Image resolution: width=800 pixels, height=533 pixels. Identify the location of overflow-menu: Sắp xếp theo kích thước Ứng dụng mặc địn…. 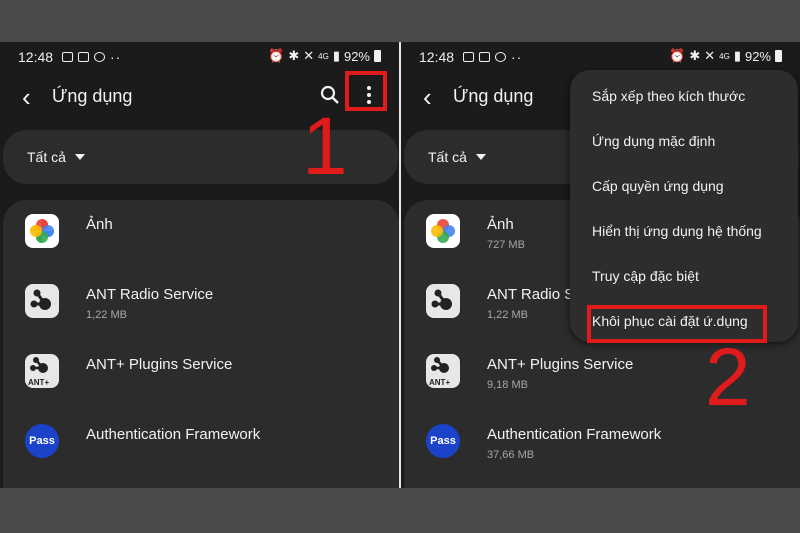
(684, 206).